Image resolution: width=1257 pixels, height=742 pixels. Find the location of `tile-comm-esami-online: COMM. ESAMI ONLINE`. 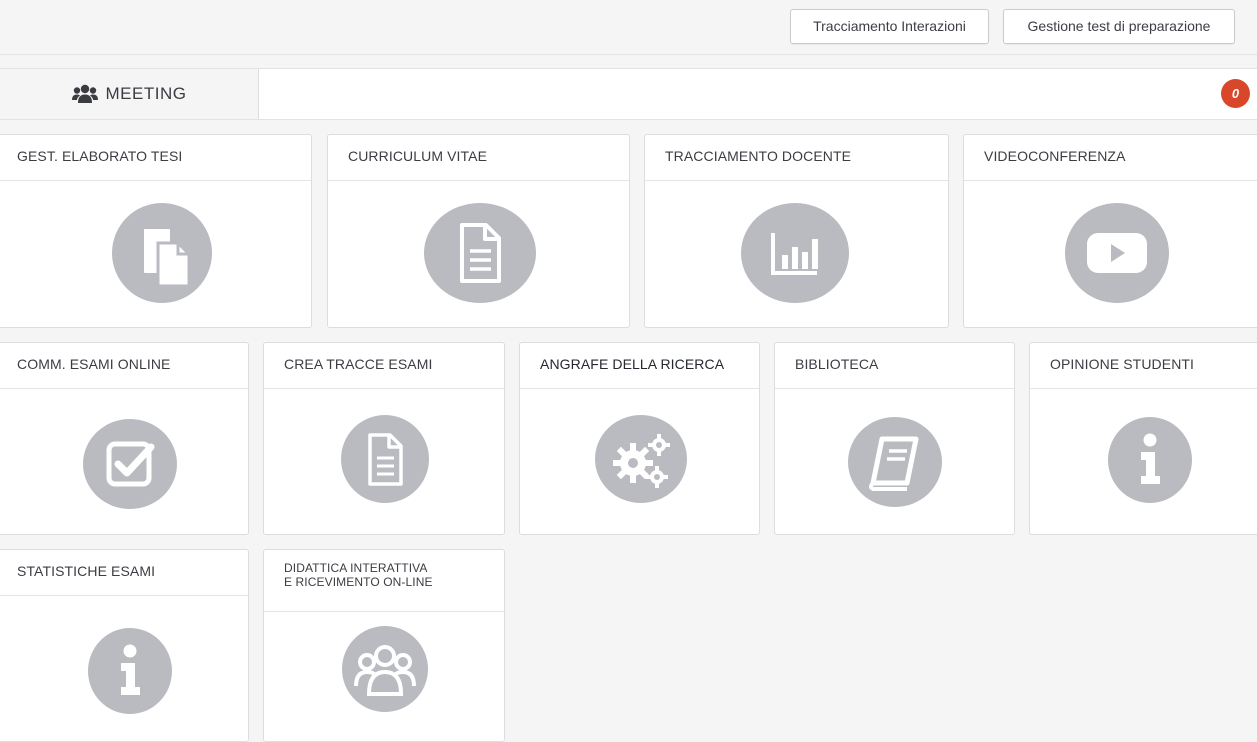

tile-comm-esami-online: COMM. ESAMI ONLINE is located at coordinates (124, 438).